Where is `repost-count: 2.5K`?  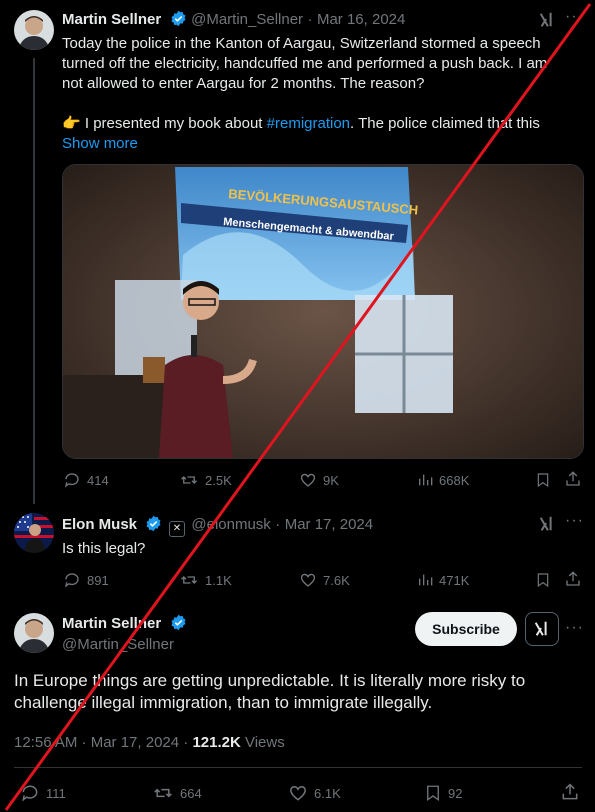
repost-count: 2.5K is located at coordinates (218, 480).